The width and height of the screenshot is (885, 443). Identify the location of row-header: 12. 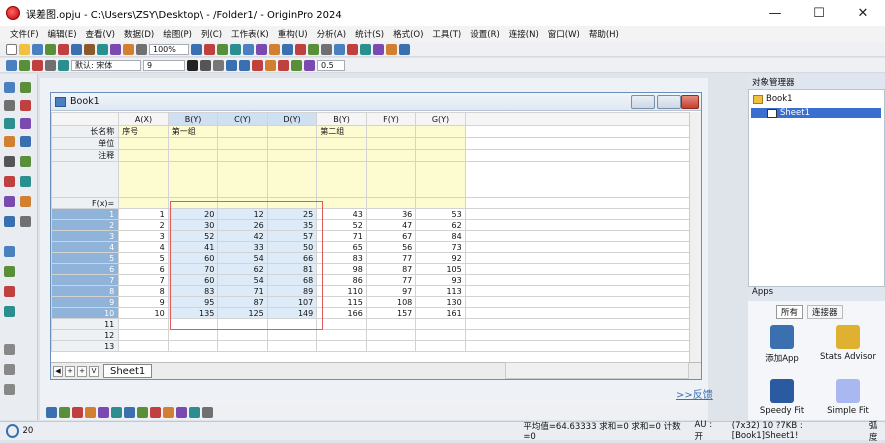
(85, 335).